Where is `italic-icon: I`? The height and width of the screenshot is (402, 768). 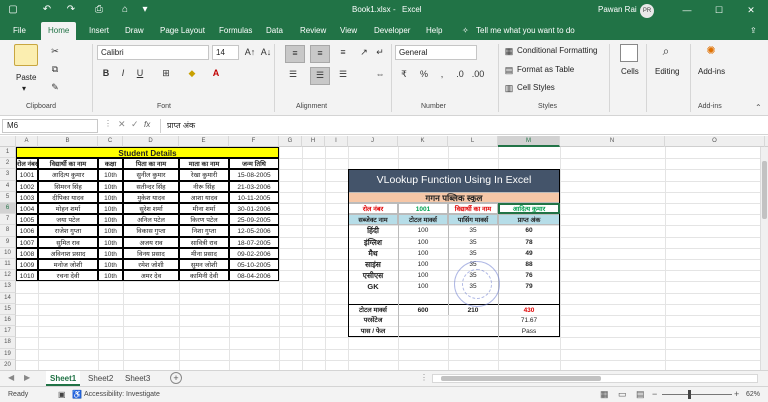 italic-icon: I is located at coordinates (123, 73).